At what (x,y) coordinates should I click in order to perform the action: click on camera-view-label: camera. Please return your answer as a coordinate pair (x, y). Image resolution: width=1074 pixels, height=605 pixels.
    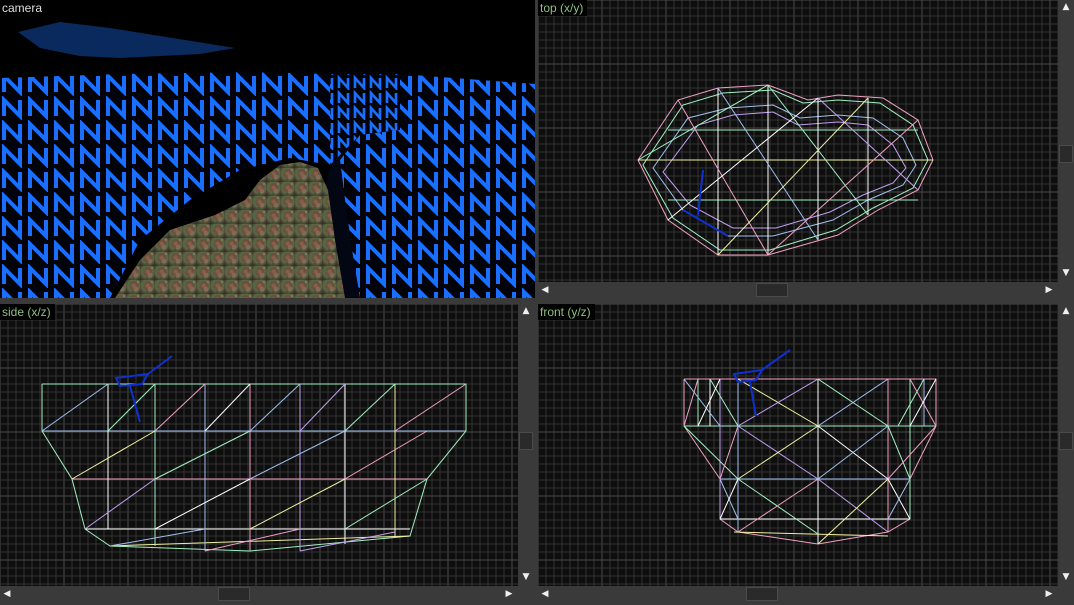
    Looking at the image, I should click on (23, 8).